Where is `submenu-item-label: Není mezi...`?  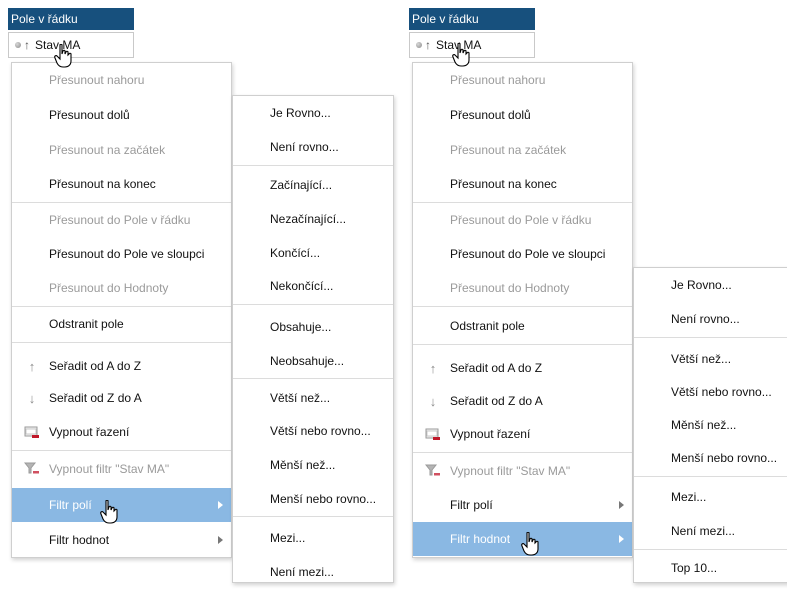
submenu-item-label: Není mezi... is located at coordinates (302, 572).